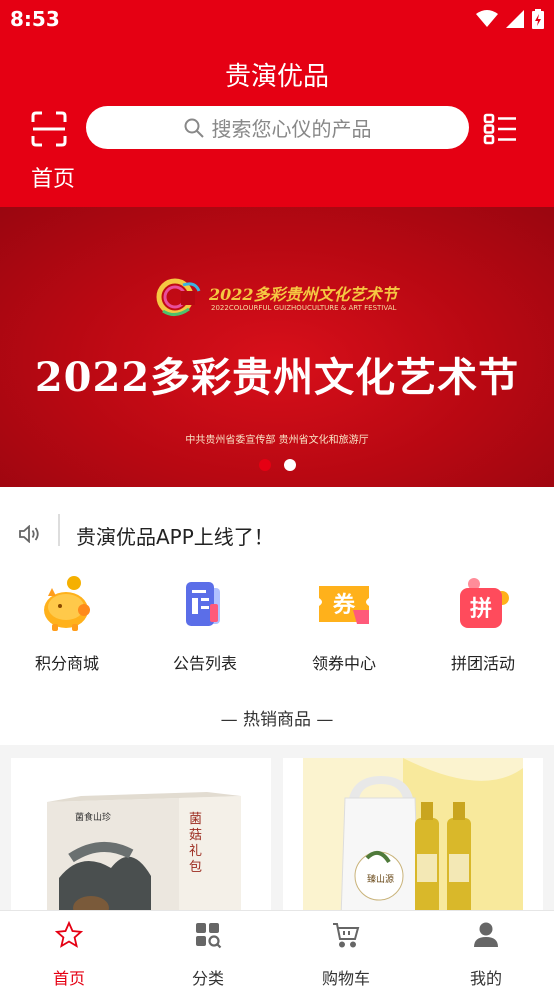 The height and width of the screenshot is (986, 554). I want to click on tab-mine: 我的, so click(486, 953).